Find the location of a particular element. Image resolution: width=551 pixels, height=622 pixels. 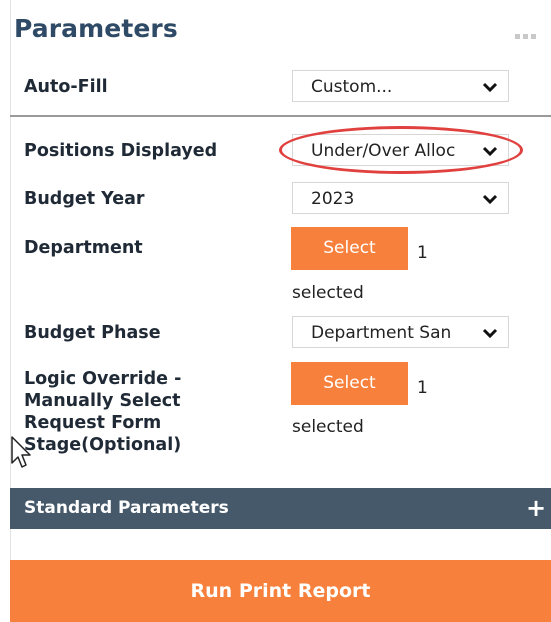

budget-year-value: 2023 is located at coordinates (333, 199).